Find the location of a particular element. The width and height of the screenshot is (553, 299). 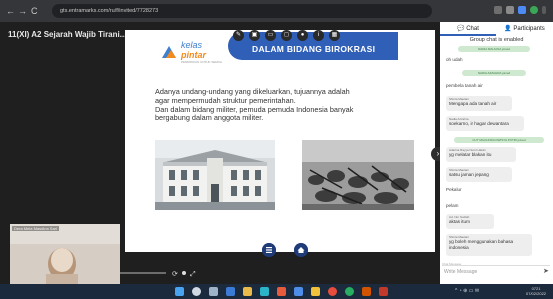

screen-icon: ▭ is located at coordinates (270, 35).